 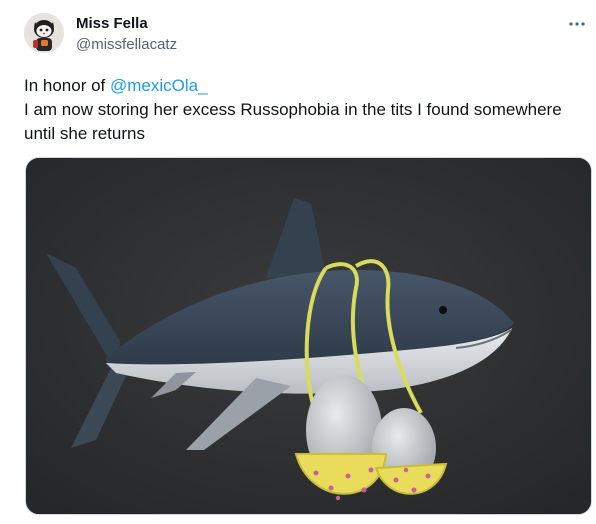 I want to click on more-horizontal-icon, so click(x=577, y=24).